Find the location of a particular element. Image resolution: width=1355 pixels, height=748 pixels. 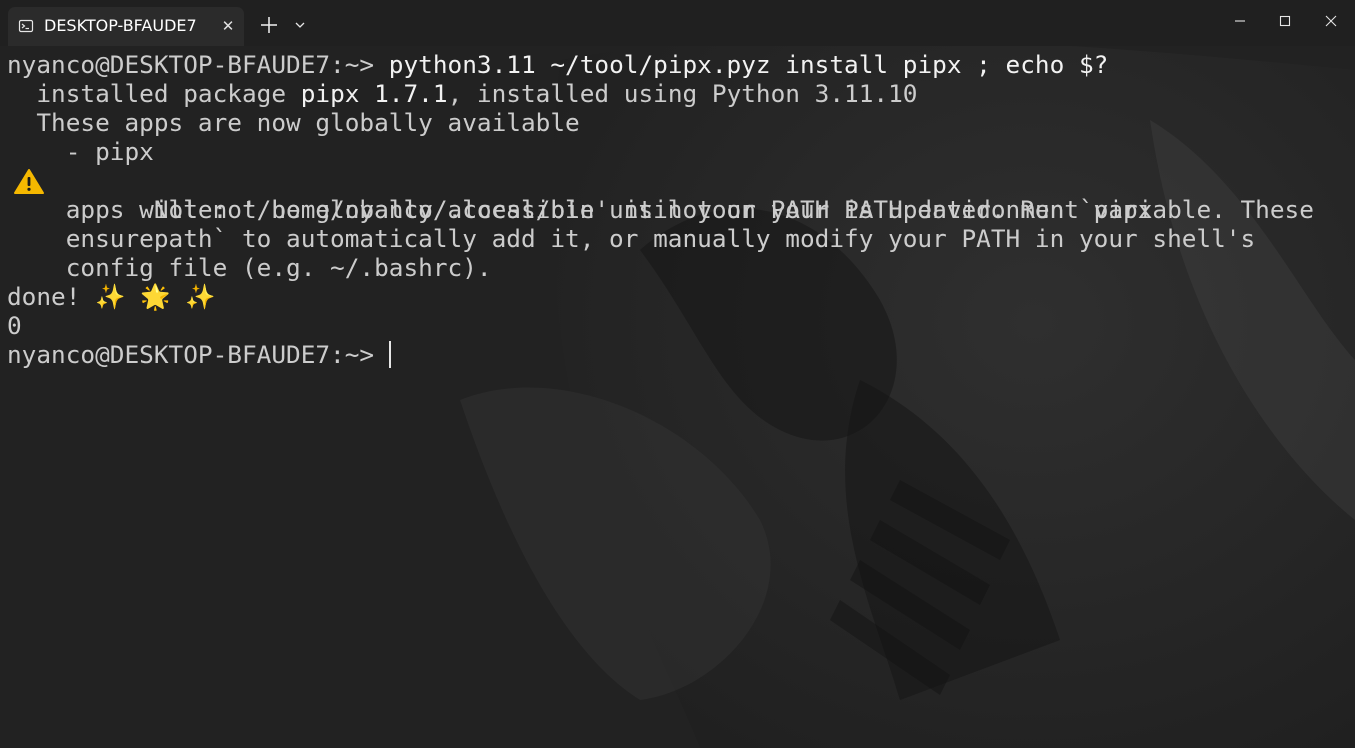

minimize-icon is located at coordinates (1240, 21).